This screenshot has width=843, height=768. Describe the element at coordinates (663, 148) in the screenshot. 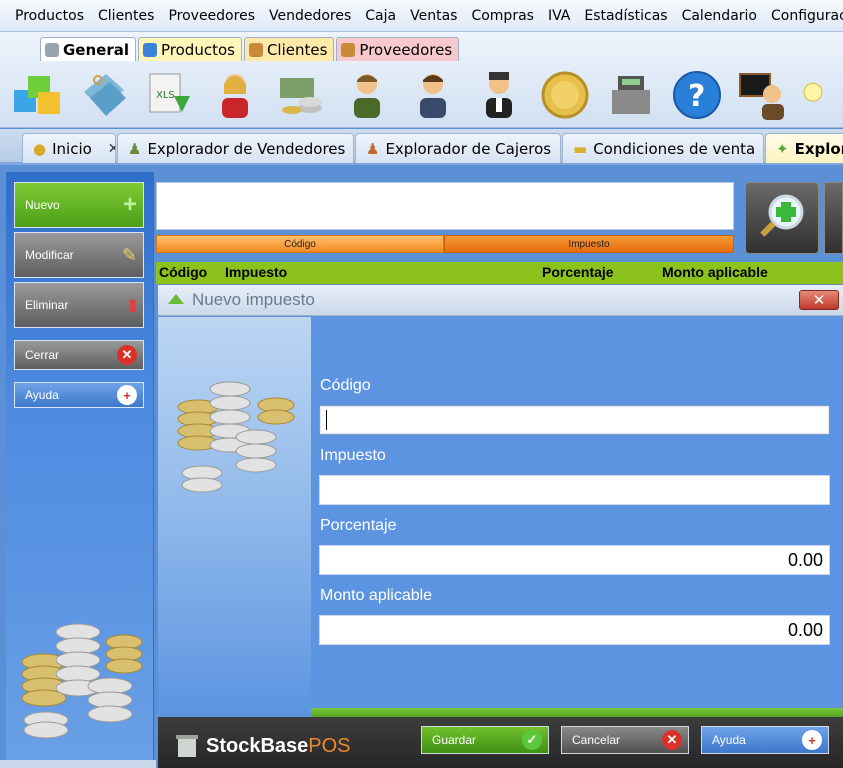

I see `tab-condiciones-venta: ▬ Condiciones de venta ✕` at that location.